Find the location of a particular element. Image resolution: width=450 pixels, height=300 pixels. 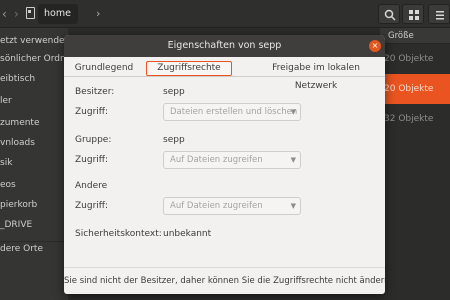

sidebar-item-trash: pierkorb is located at coordinates (34, 205).